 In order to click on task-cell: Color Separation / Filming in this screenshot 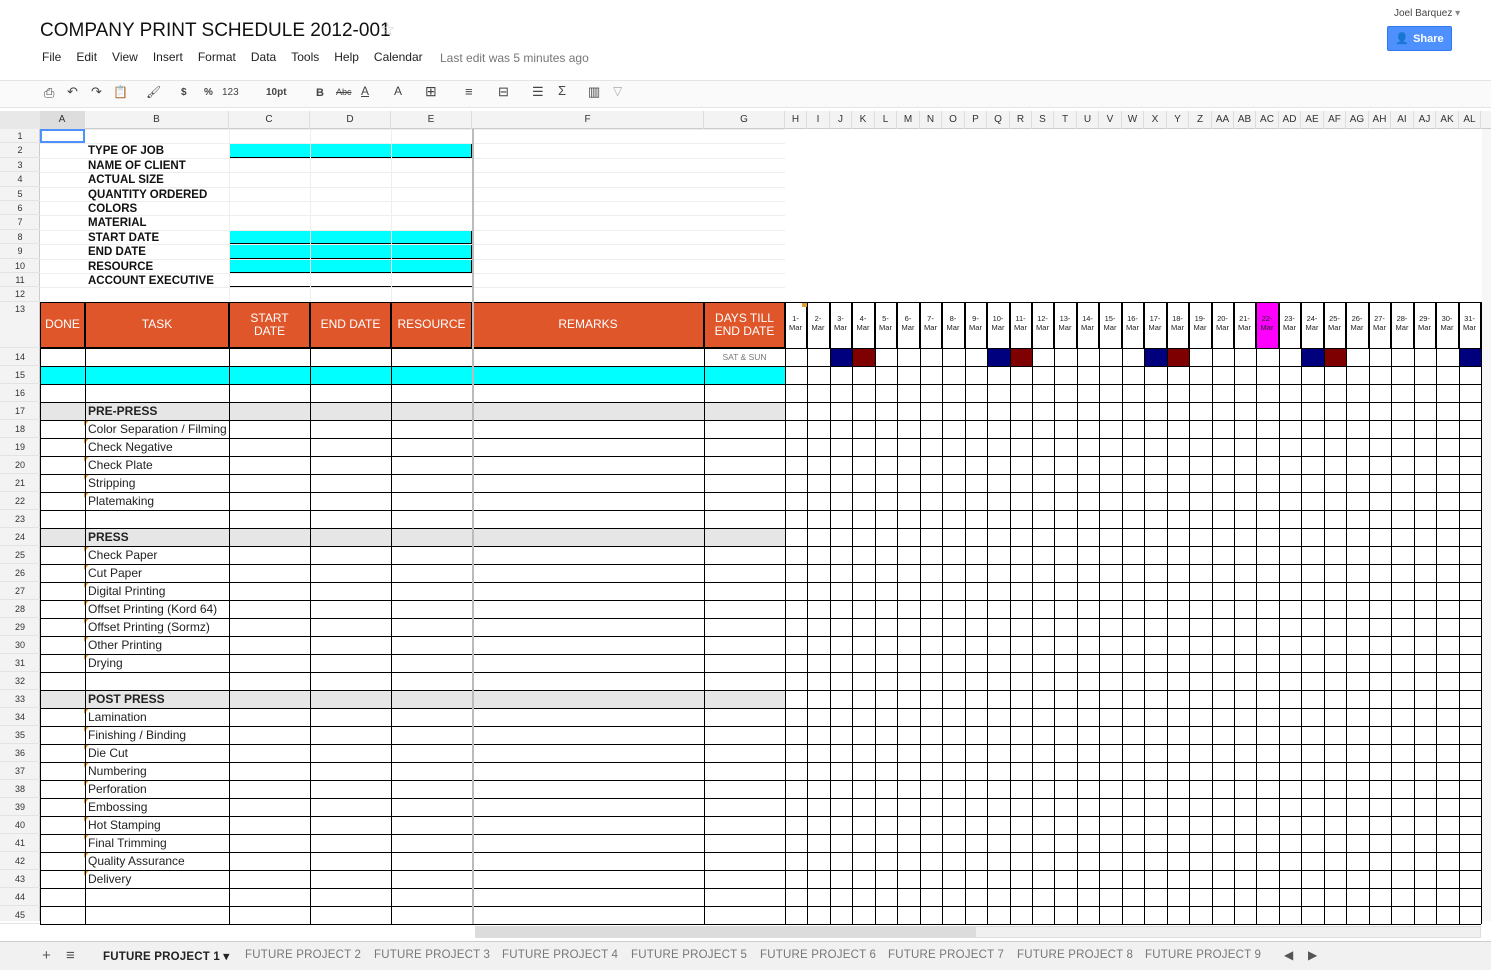, I will do `click(158, 429)`.